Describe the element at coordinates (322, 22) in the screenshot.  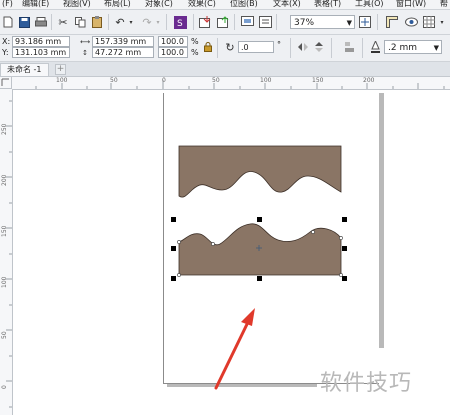
I see `zoom-level-combo: 37% ▼` at that location.